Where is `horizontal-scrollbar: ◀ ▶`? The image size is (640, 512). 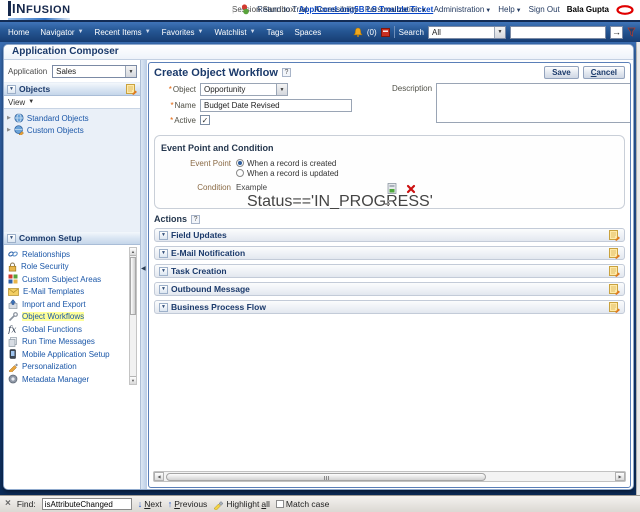 horizontal-scrollbar: ◀ ▶ is located at coordinates (389, 476).